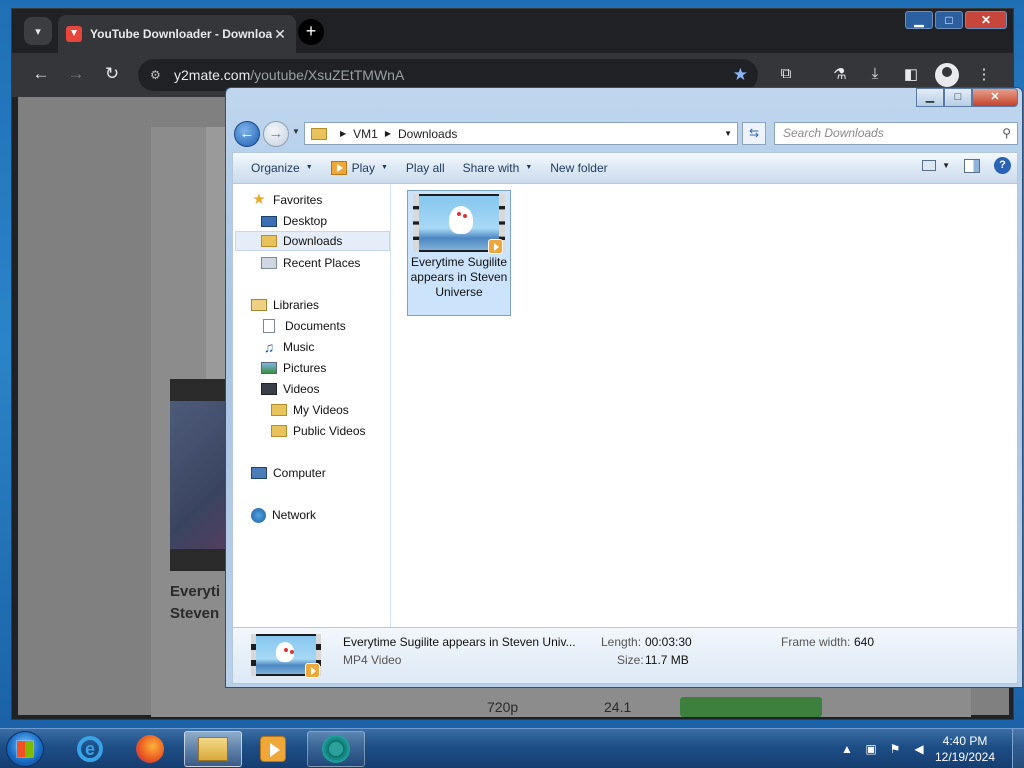 The image size is (1024, 768). Describe the element at coordinates (427, 134) in the screenshot. I see `breadcrumb-downloads: Downloads` at that location.